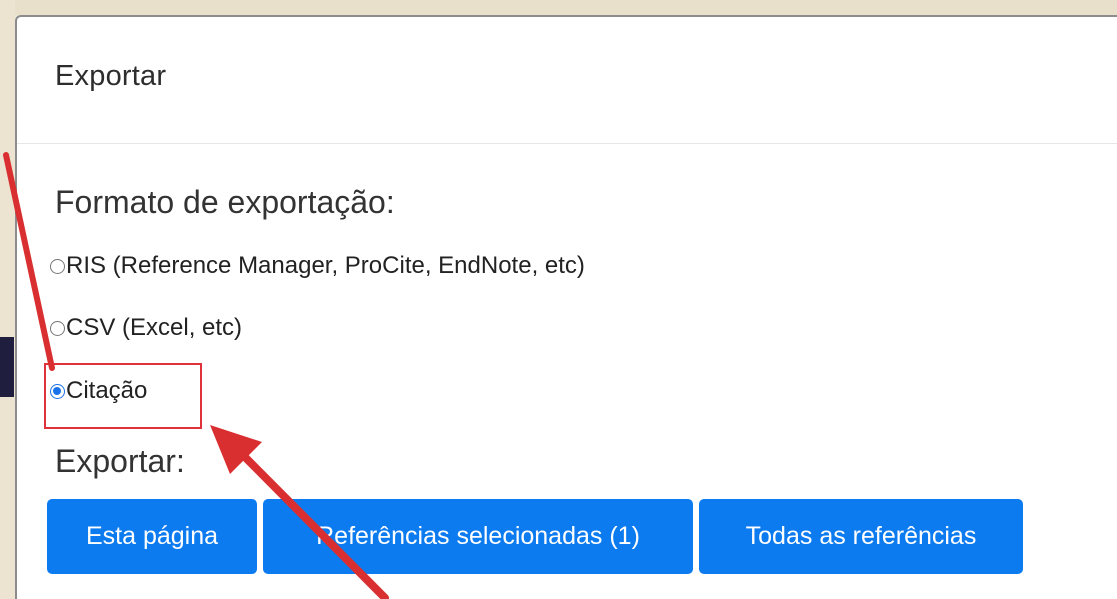 The image size is (1117, 599). What do you see at coordinates (57, 328) in the screenshot?
I see `radio-csv` at bounding box center [57, 328].